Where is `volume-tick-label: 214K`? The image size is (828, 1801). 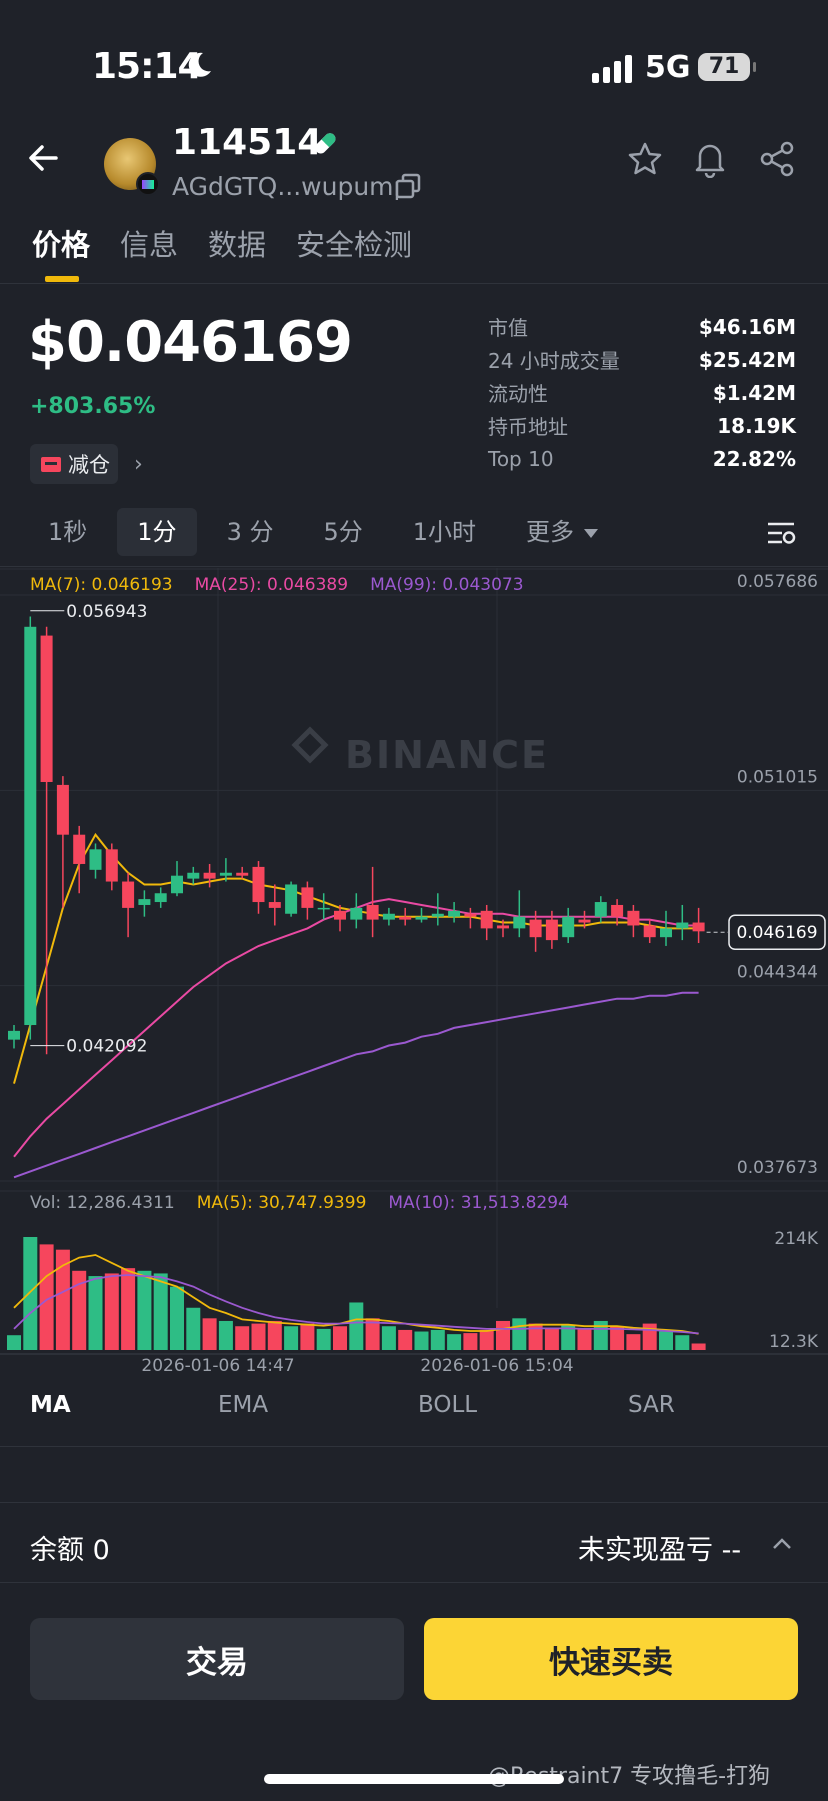 volume-tick-label: 214K is located at coordinates (796, 1239).